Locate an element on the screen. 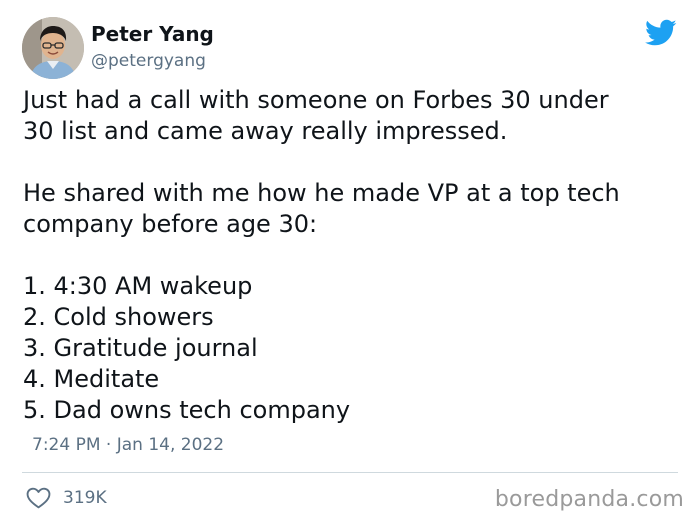 Image resolution: width=700 pixels, height=525 pixels. watermark: boredpanda.com is located at coordinates (589, 499).